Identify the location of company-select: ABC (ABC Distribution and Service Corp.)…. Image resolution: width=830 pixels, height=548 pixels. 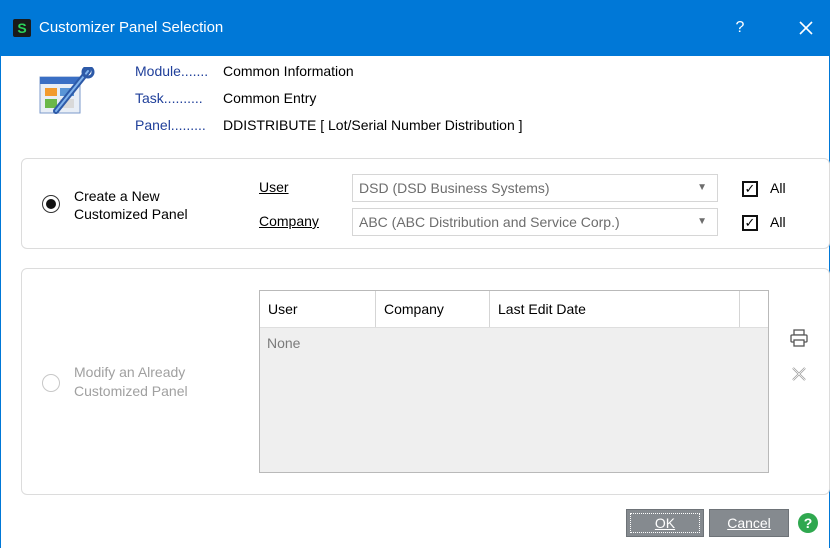
(535, 222).